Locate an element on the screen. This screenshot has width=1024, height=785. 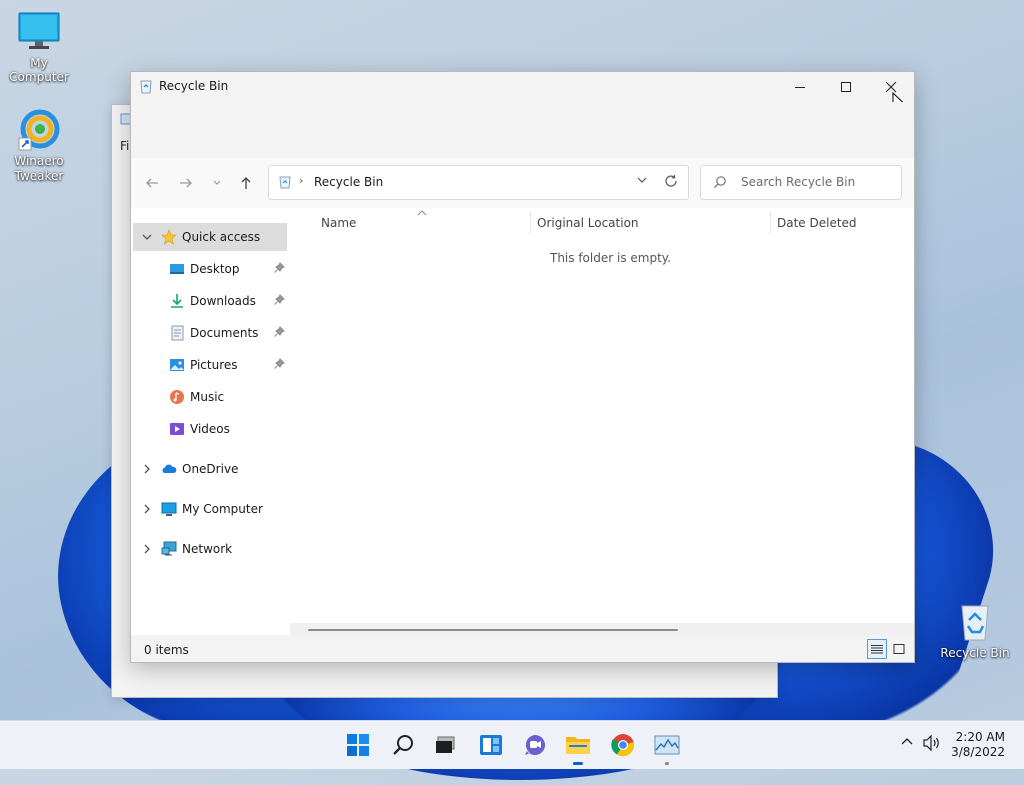
task-view-button is located at coordinates (445, 745).